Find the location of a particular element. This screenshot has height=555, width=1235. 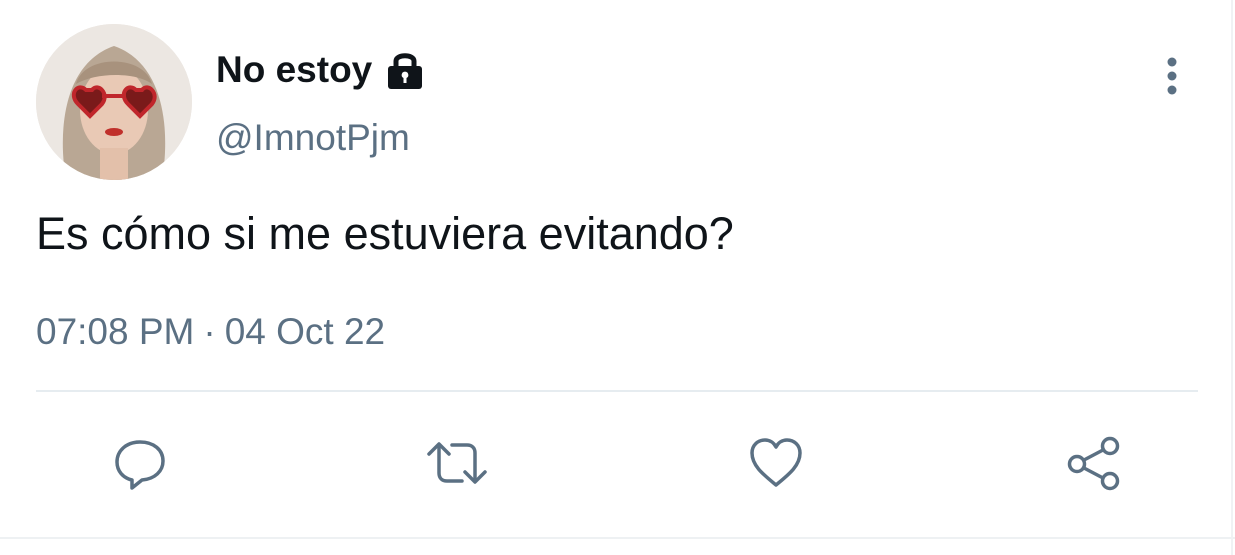

reply-button is located at coordinates (140, 463).